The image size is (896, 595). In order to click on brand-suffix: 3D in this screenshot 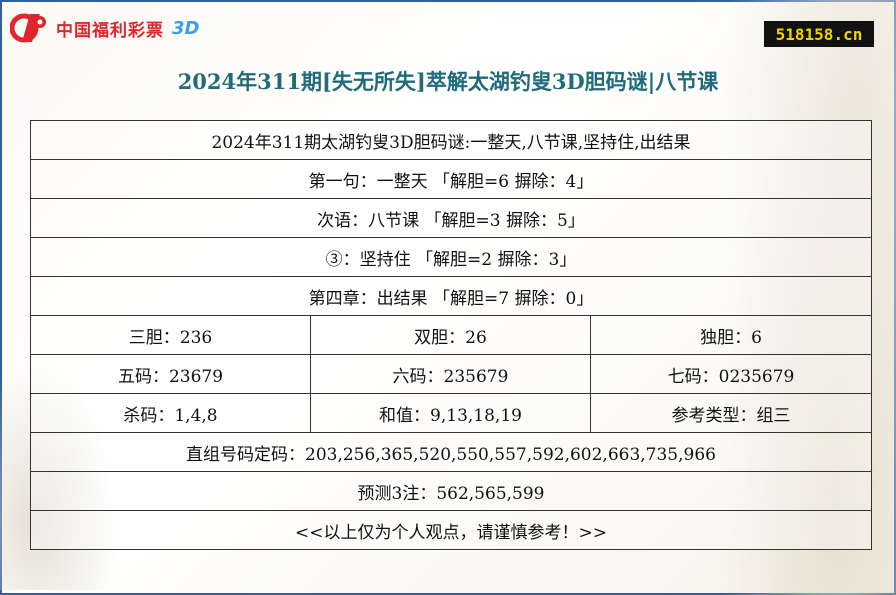, I will do `click(186, 28)`.